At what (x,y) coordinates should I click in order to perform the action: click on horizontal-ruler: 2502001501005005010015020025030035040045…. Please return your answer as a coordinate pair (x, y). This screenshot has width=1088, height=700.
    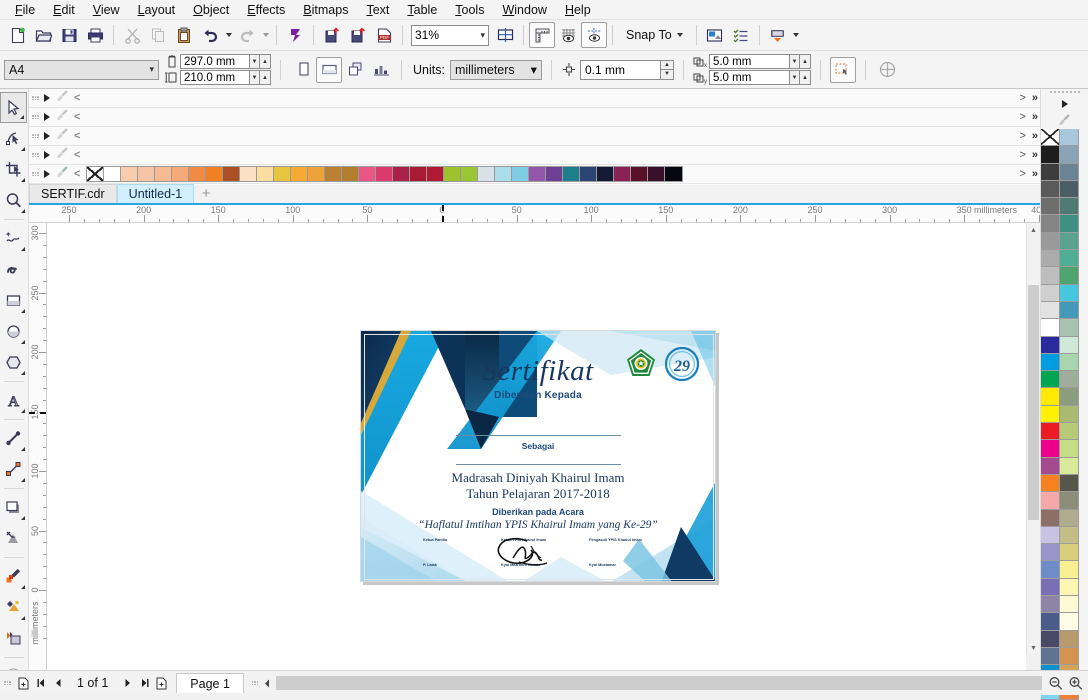
    Looking at the image, I should click on (534, 214).